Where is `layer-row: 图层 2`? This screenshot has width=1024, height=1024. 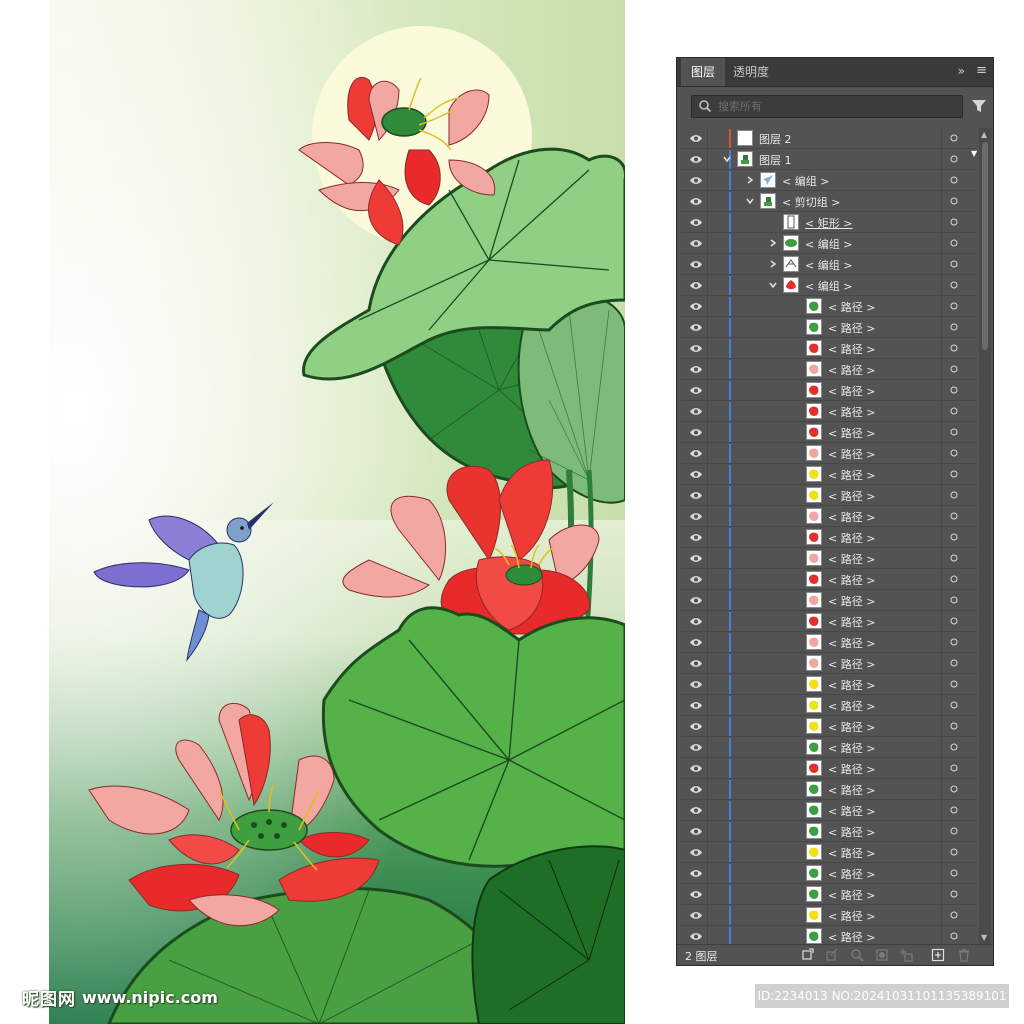 layer-row: 图层 2 is located at coordinates (829, 138).